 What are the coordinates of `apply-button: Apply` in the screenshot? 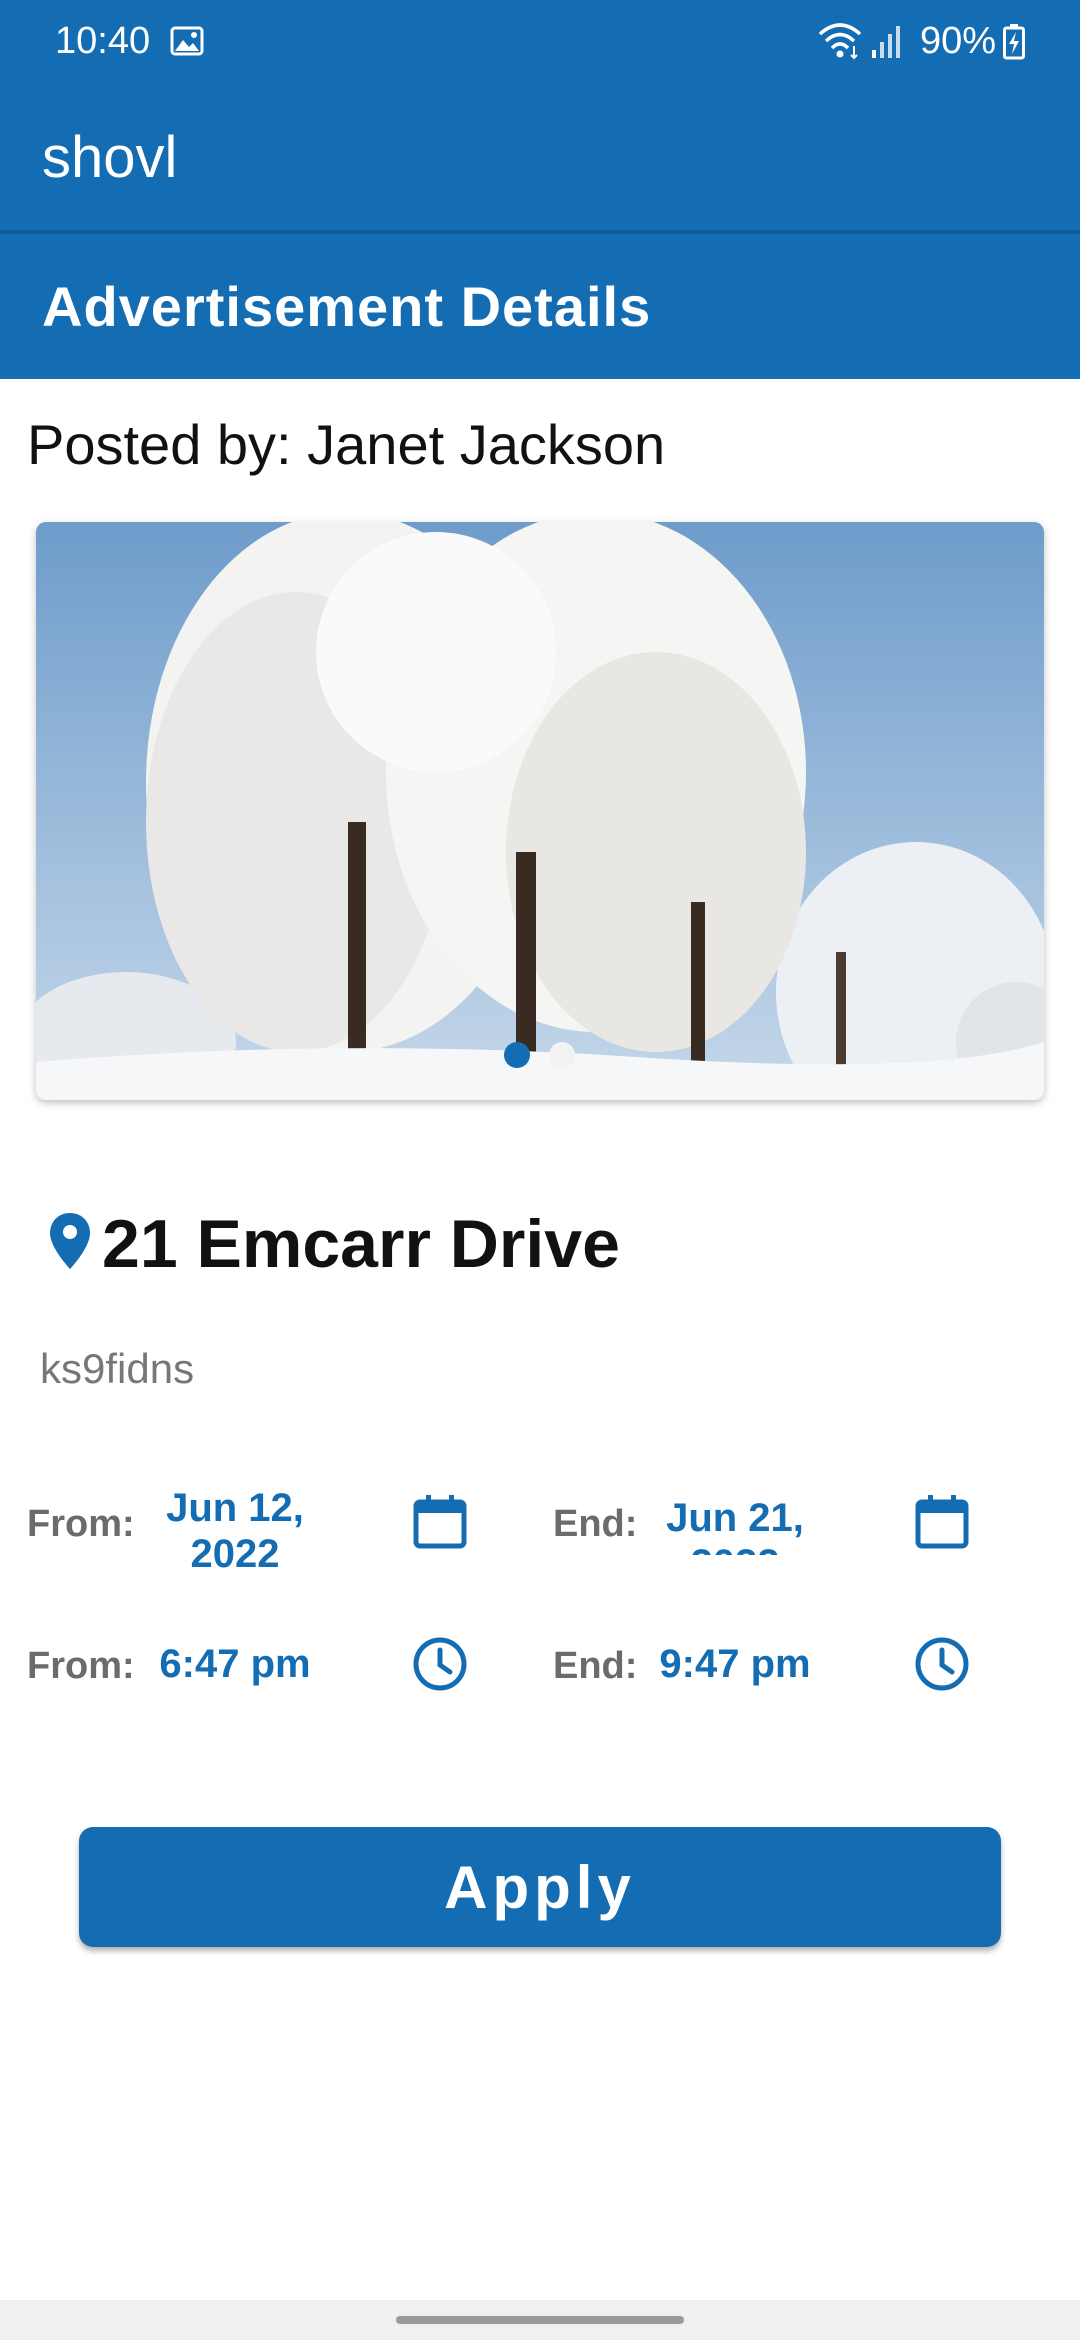 It's located at (540, 1887).